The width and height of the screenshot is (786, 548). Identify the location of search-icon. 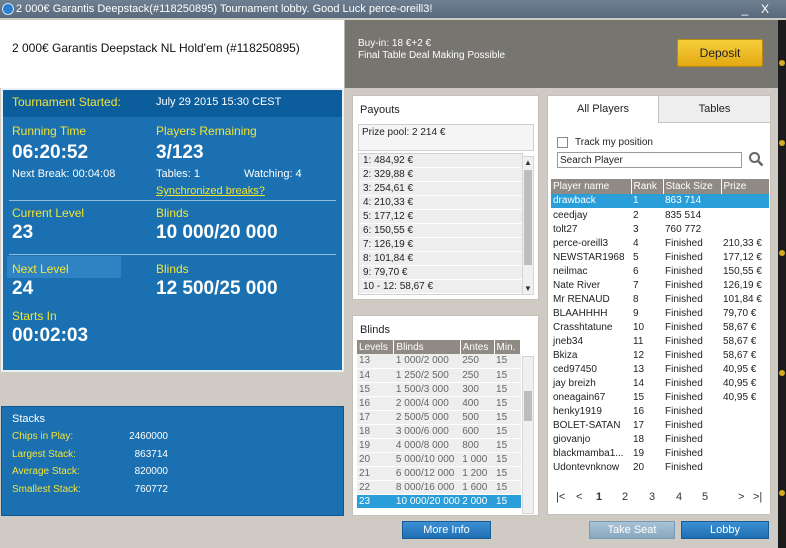
(756, 159).